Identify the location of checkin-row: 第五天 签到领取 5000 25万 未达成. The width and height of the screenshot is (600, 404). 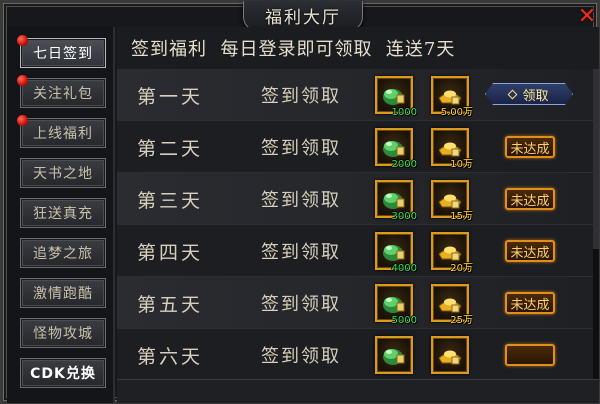
(355, 303).